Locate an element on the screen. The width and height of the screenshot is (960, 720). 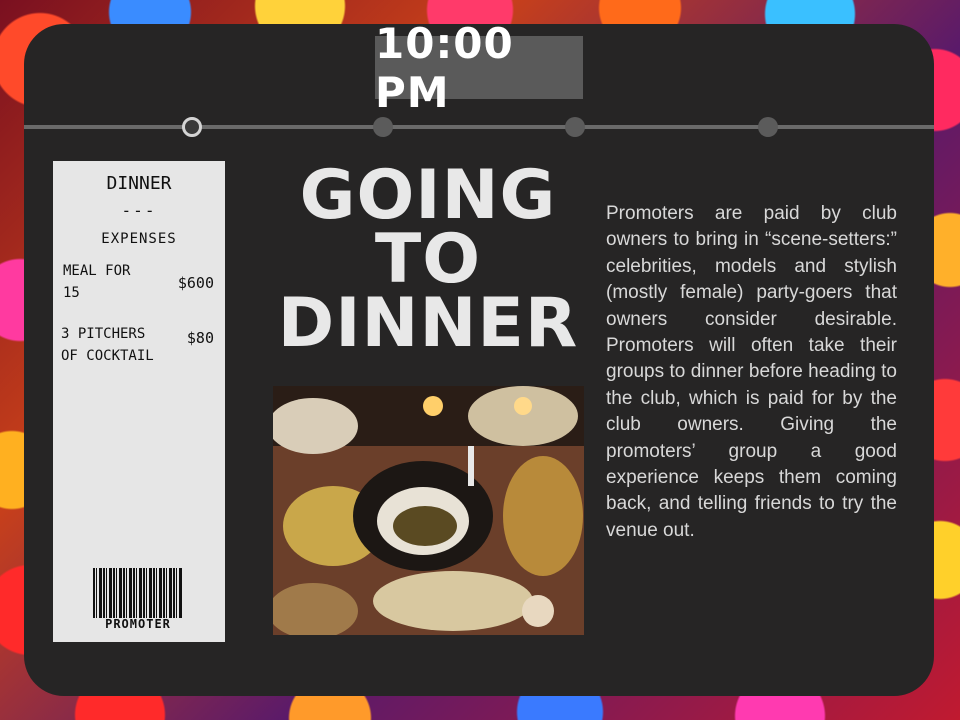
receipt-item-line: 15 is located at coordinates (71, 293).